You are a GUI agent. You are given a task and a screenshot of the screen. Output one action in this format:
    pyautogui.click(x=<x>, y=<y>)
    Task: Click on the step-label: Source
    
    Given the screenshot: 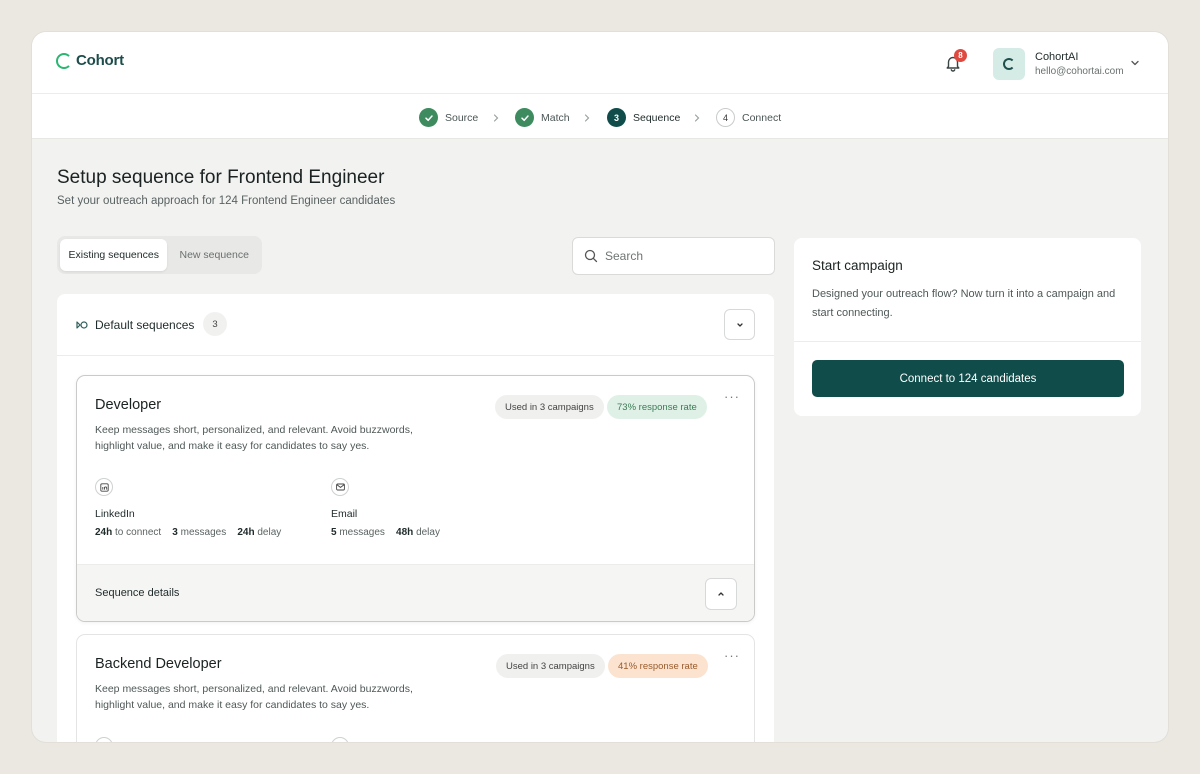 What is the action you would take?
    pyautogui.click(x=462, y=117)
    